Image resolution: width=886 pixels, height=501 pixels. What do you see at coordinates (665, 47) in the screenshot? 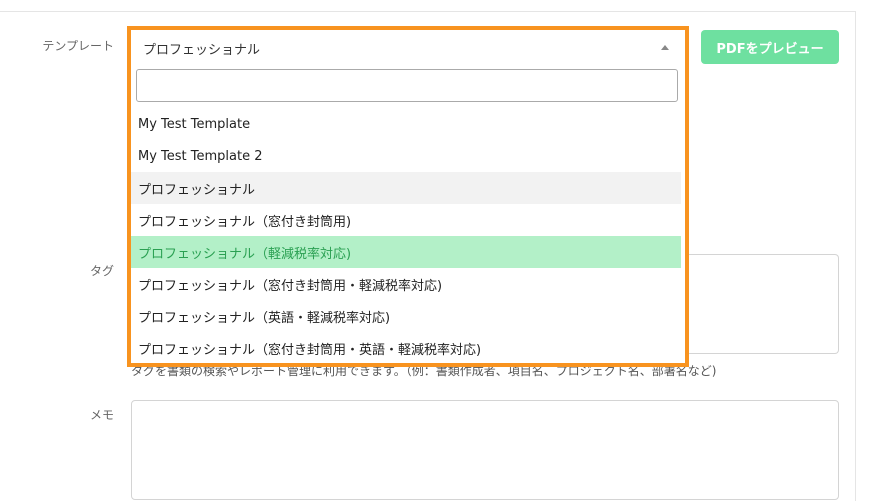
I see `caret-up-icon` at bounding box center [665, 47].